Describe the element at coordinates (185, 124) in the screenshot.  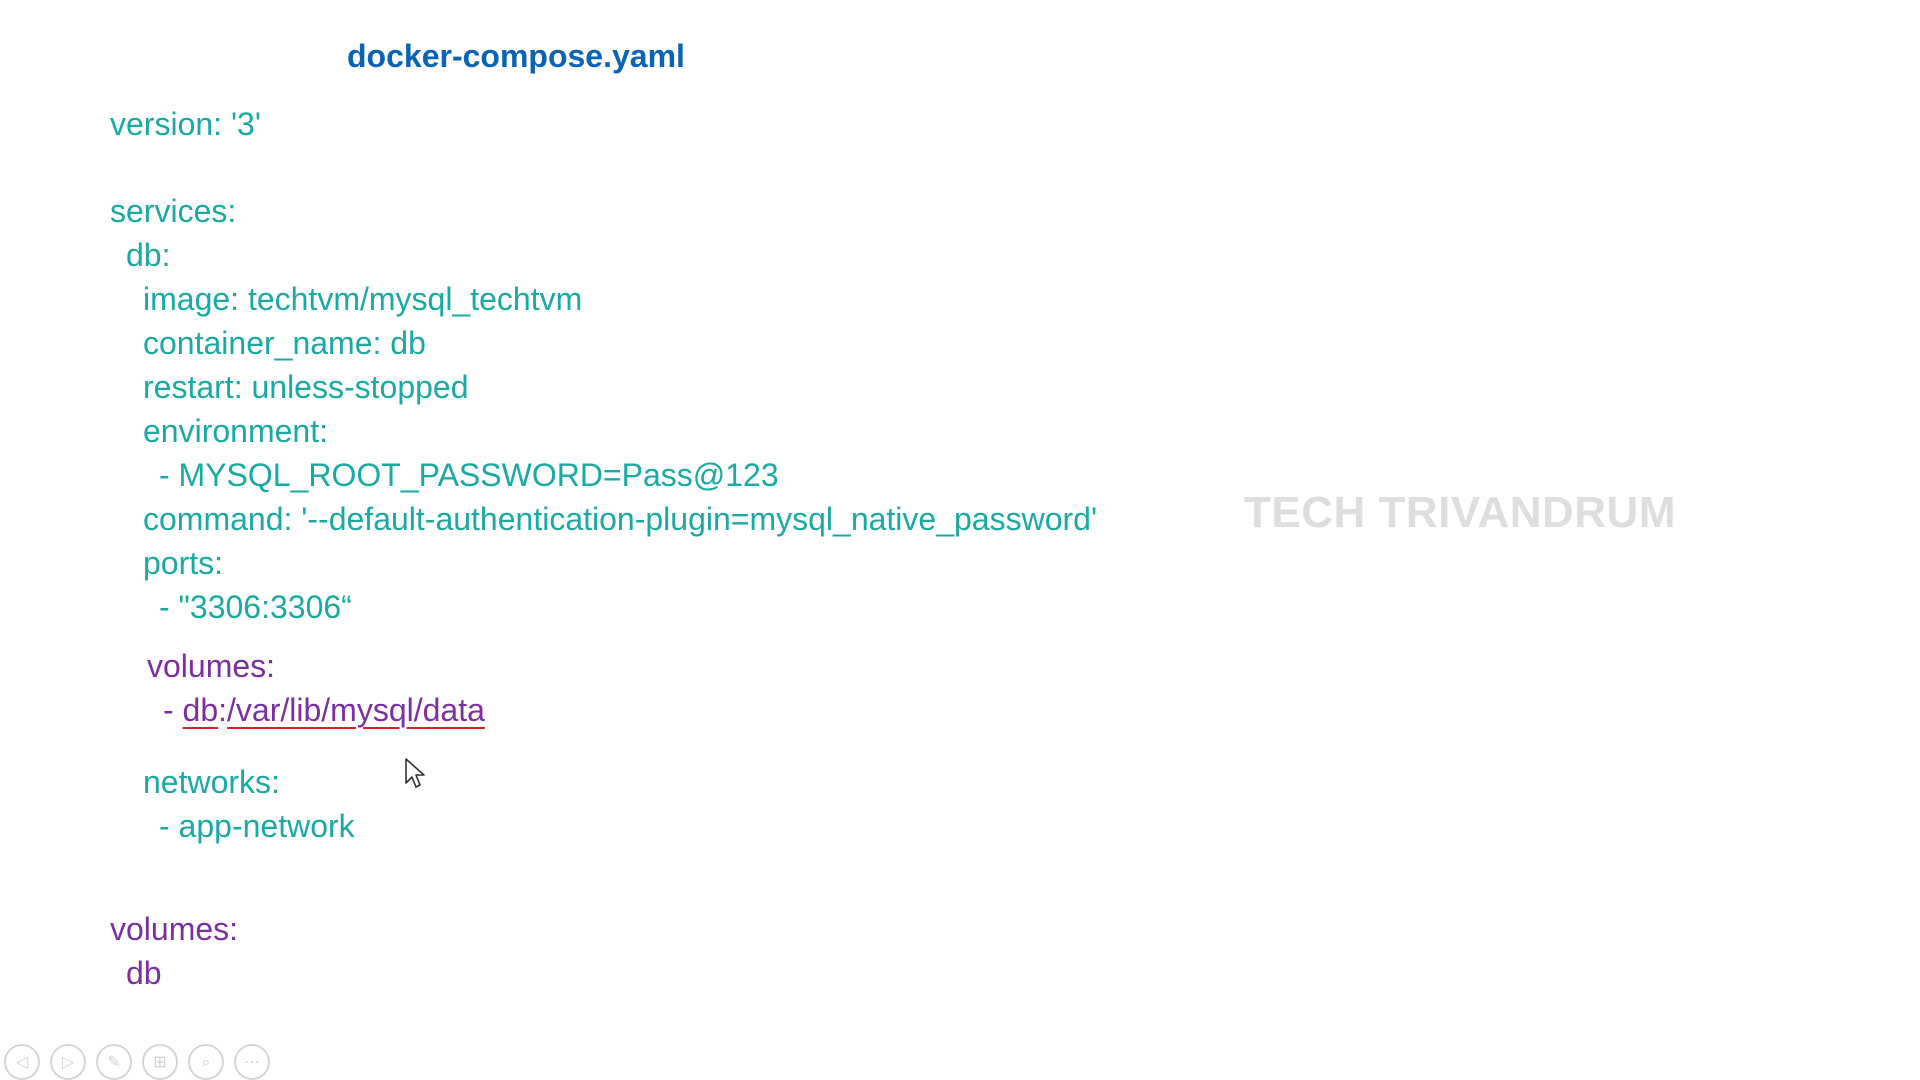
I see `code-version: version: '3'` at that location.